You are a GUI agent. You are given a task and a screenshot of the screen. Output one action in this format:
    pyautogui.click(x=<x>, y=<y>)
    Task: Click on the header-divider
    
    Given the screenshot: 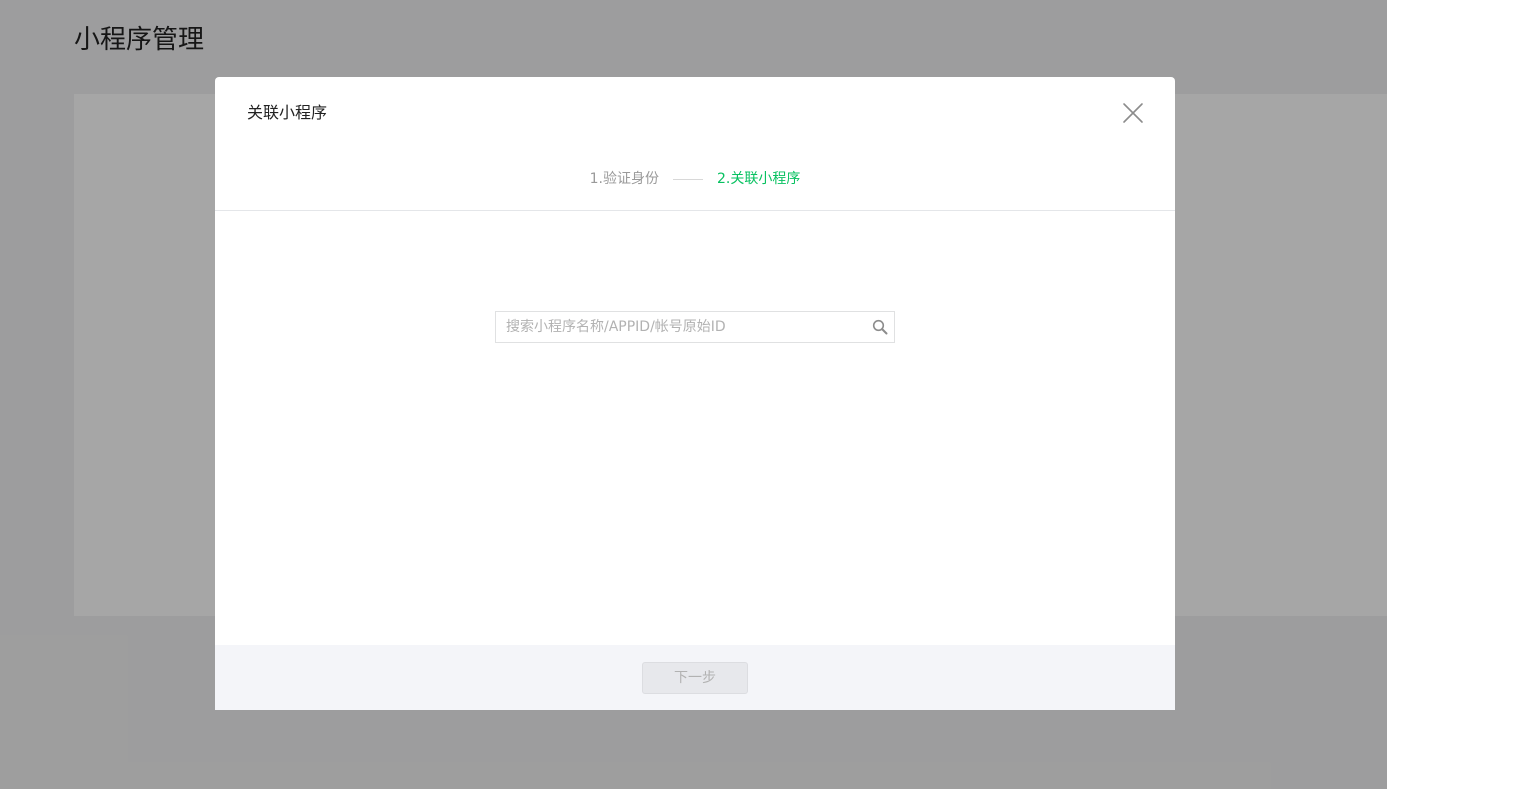 What is the action you would take?
    pyautogui.click(x=695, y=210)
    